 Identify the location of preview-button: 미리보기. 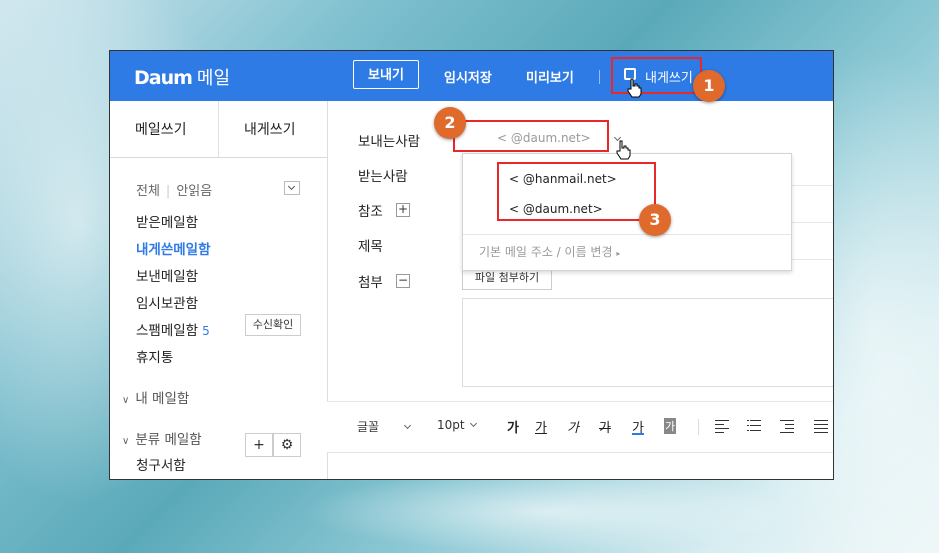
(550, 76).